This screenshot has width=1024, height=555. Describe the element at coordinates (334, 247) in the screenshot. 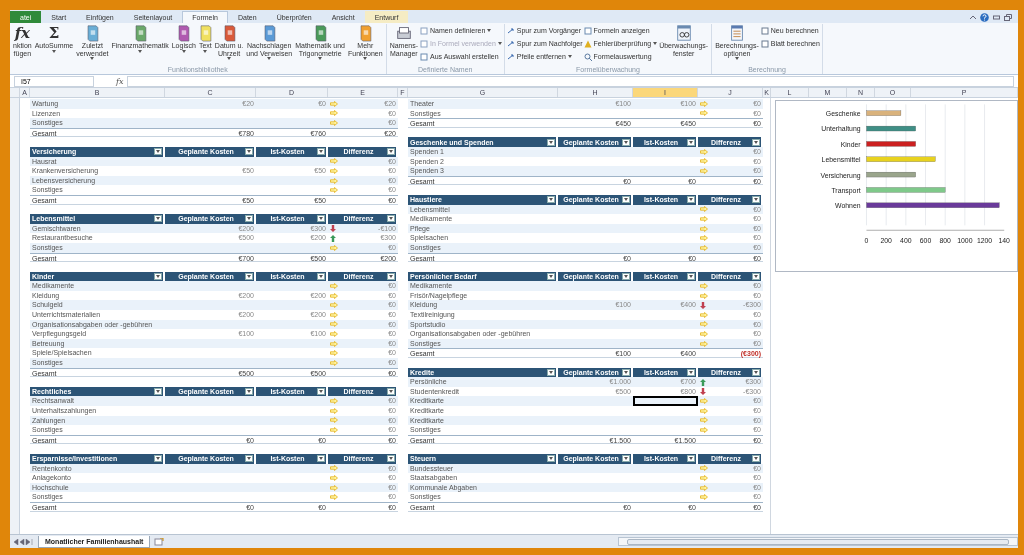

I see `right-arrow-icon` at that location.